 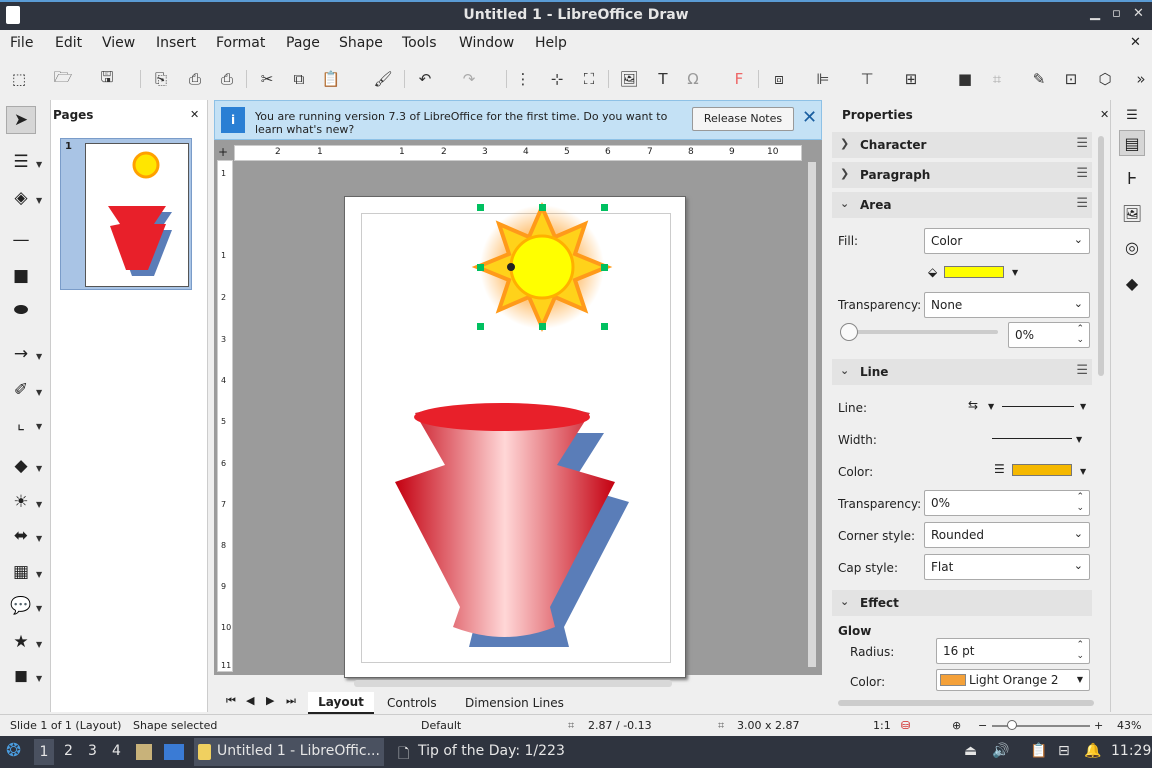 I want to click on line-arrow-icon: →, so click(x=21, y=354).